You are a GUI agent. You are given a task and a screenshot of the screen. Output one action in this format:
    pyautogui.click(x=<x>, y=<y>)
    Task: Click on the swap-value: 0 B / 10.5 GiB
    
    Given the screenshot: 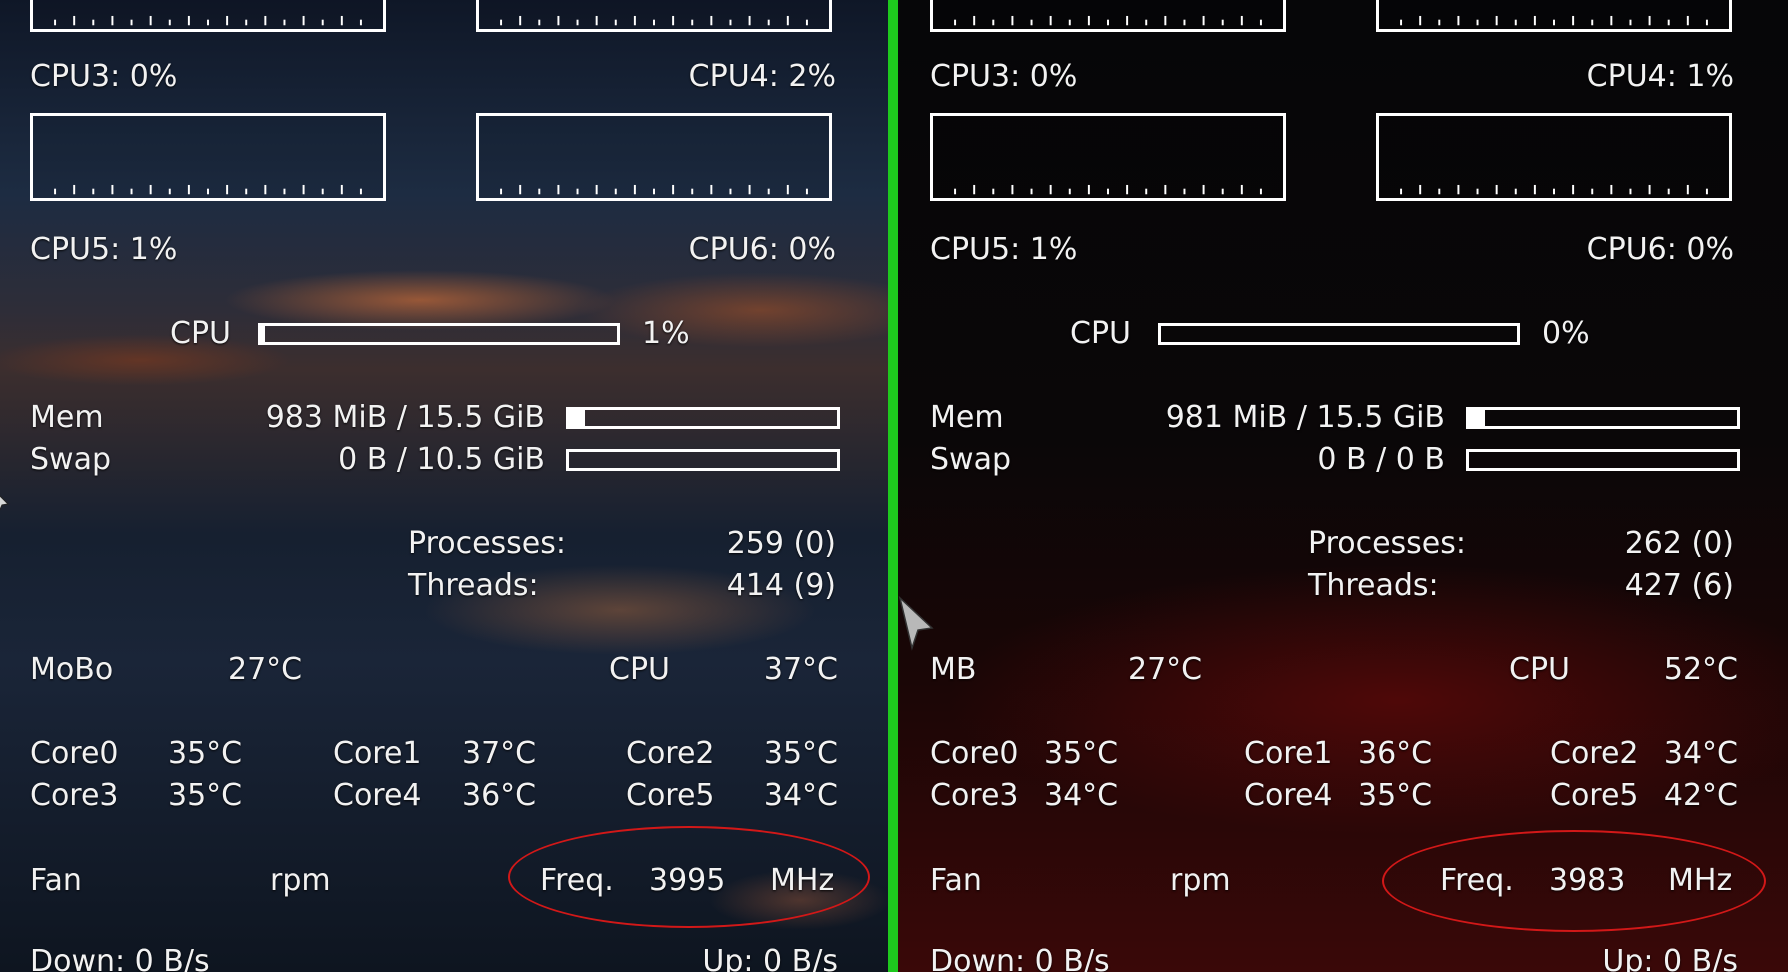 What is the action you would take?
    pyautogui.click(x=441, y=459)
    